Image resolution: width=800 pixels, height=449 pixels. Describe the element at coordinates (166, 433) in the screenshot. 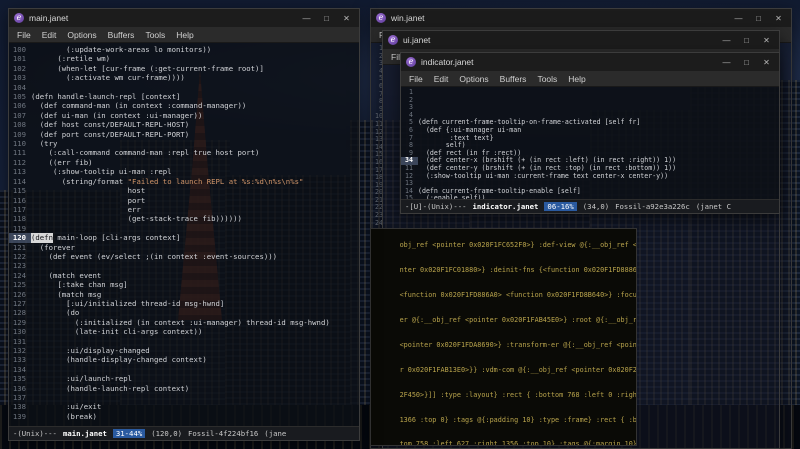

I see `modeline-cursor-pos: (120,0)` at that location.